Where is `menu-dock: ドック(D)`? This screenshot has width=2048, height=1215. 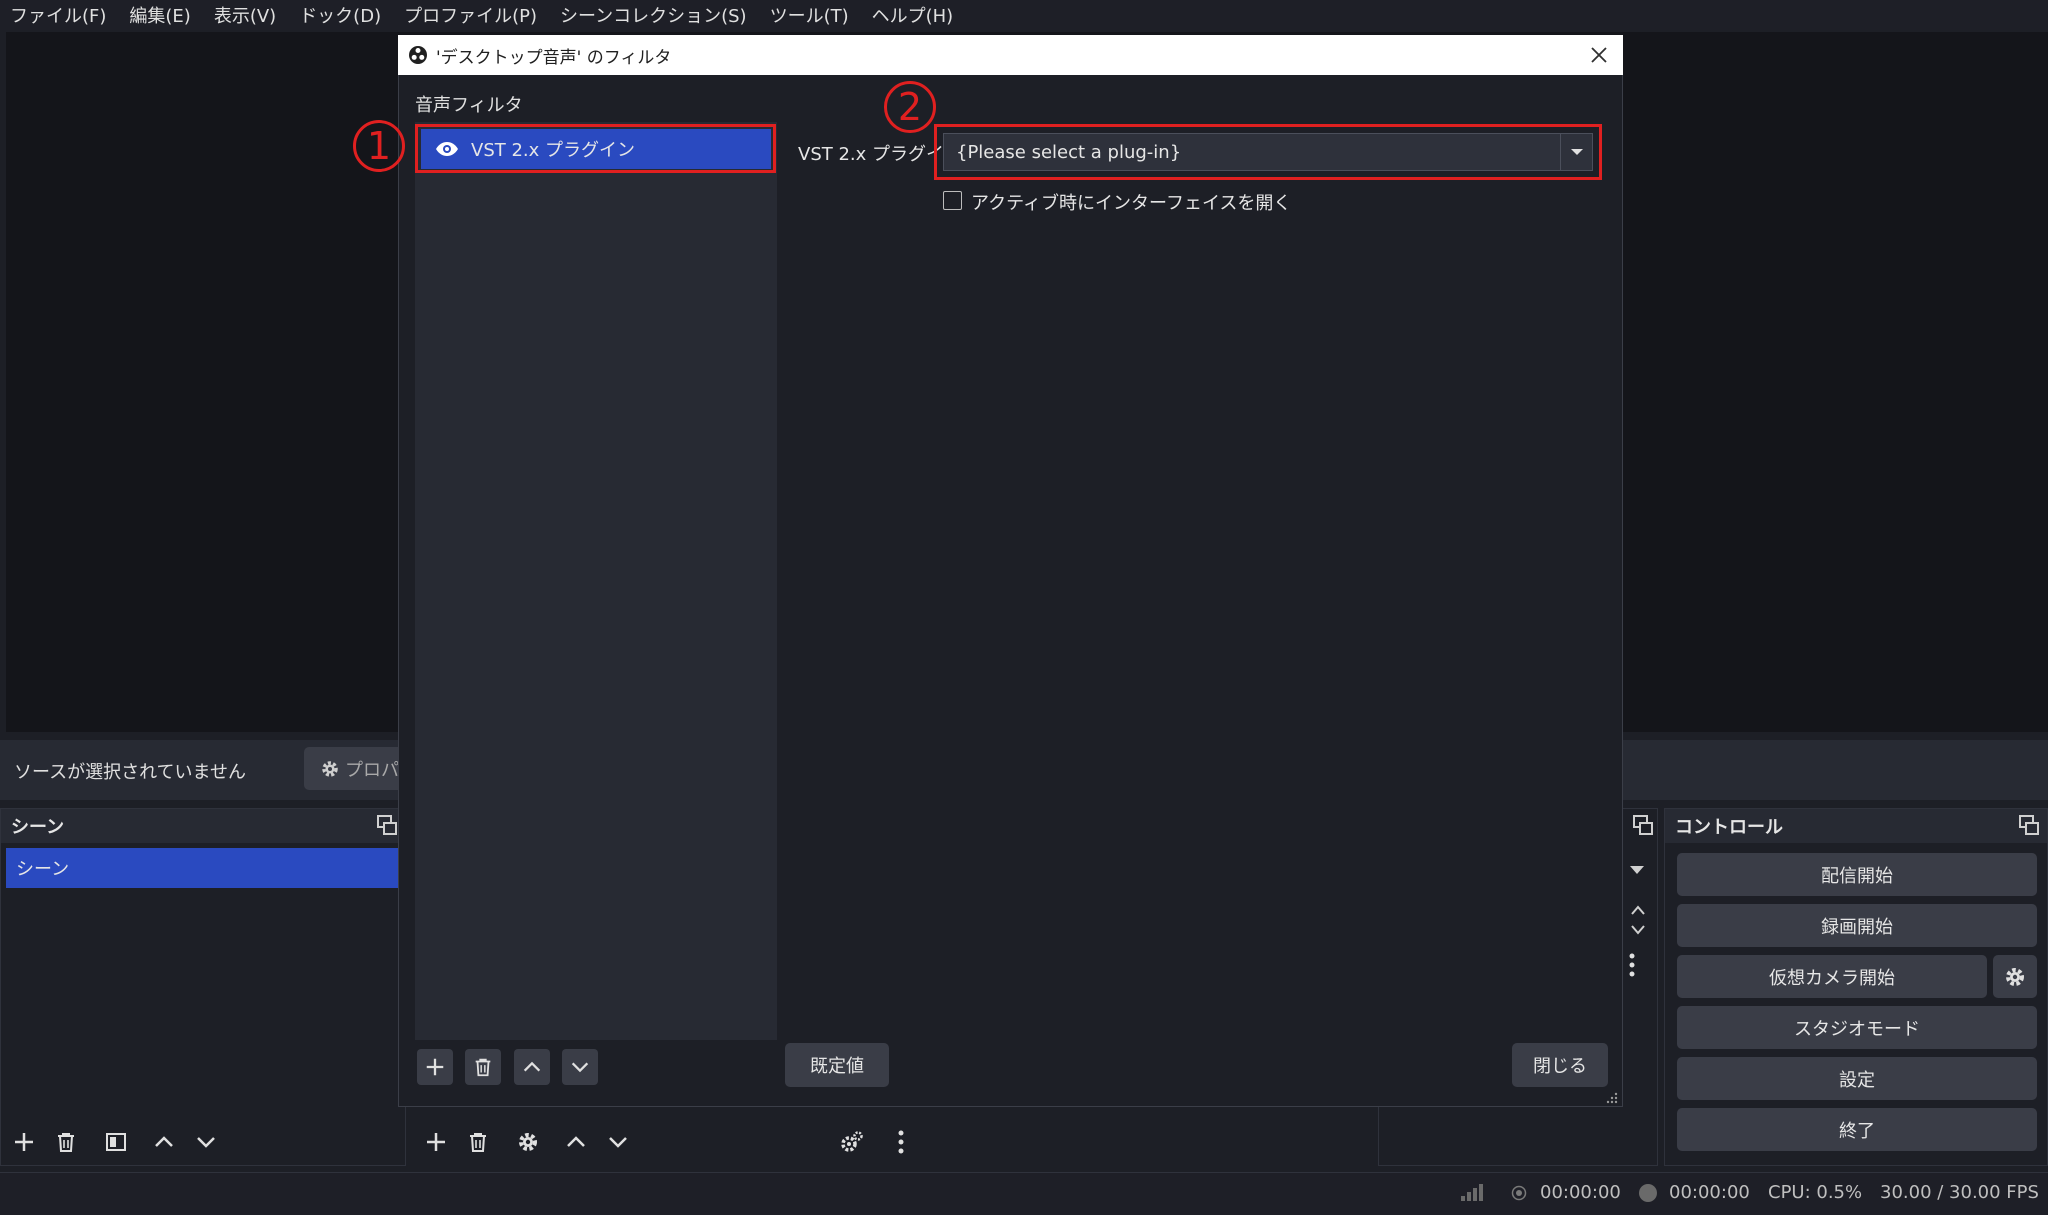 menu-dock: ドック(D) is located at coordinates (340, 15).